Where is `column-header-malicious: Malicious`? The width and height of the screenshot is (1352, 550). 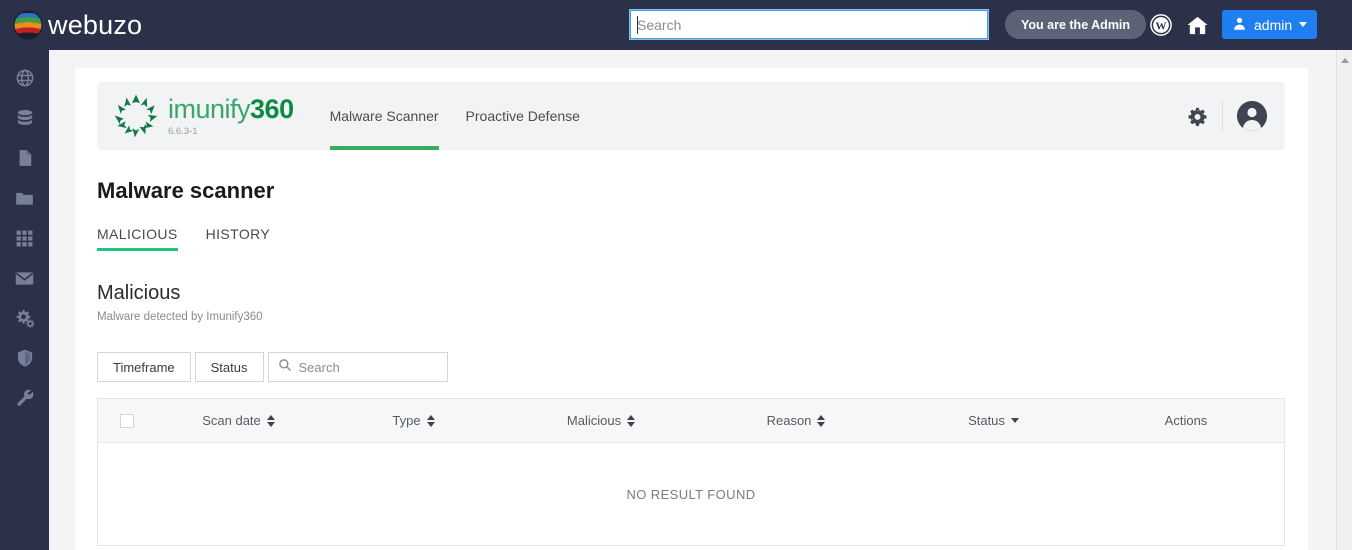
column-header-malicious: Malicious is located at coordinates (601, 420).